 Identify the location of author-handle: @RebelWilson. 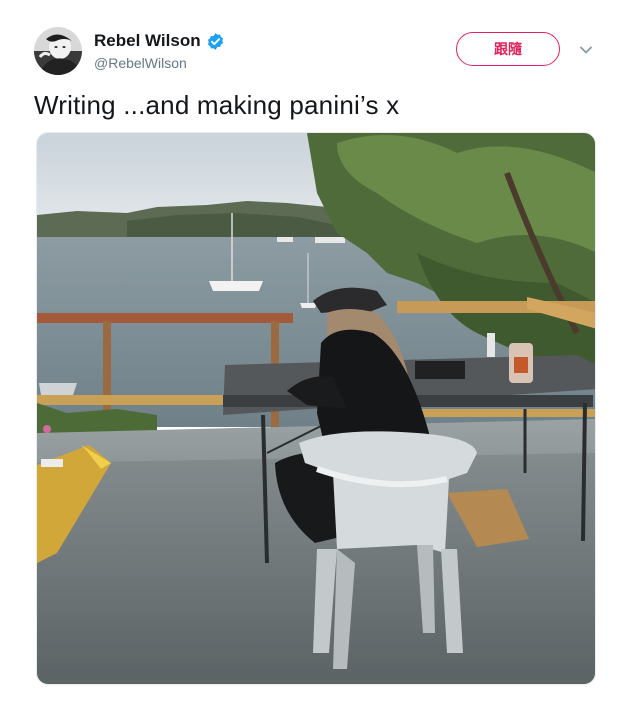
(140, 63).